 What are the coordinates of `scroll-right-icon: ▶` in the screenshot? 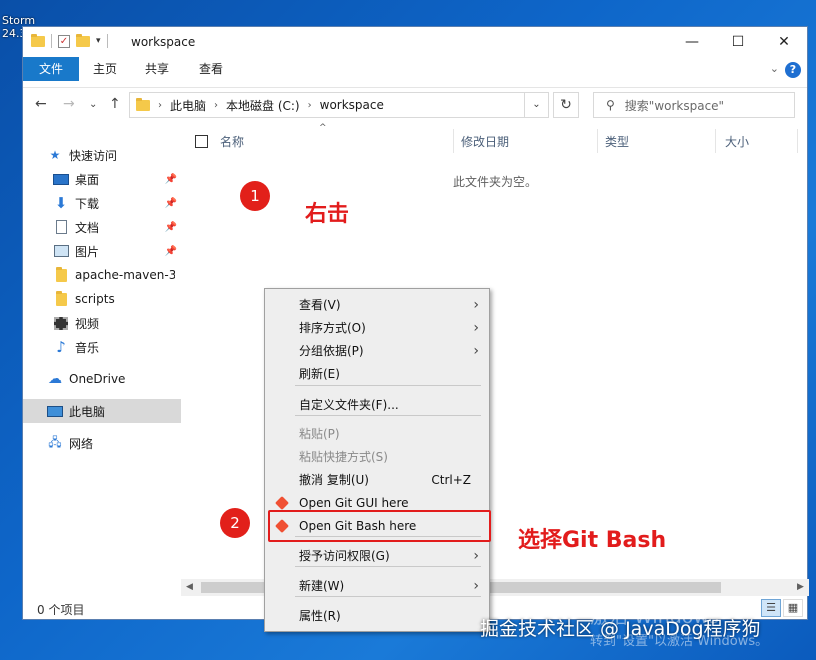 It's located at (800, 587).